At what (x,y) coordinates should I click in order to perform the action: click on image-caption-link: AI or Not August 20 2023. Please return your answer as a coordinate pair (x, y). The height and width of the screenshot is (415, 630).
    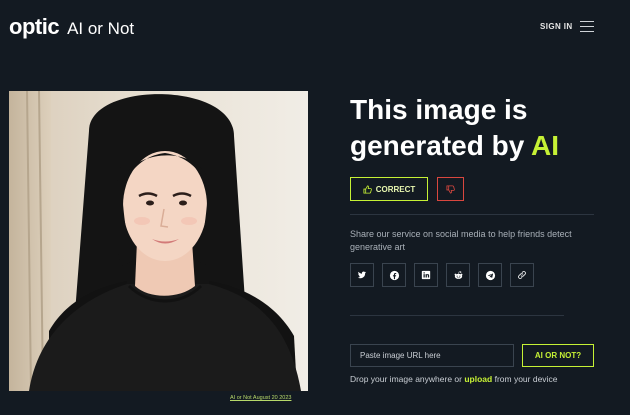
    Looking at the image, I should click on (260, 398).